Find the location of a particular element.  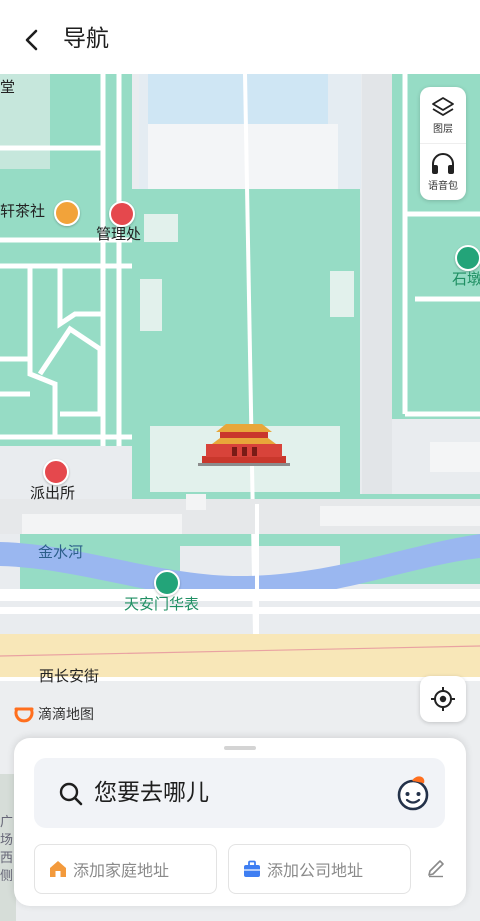

assistant-avatar-icon is located at coordinates (413, 793).